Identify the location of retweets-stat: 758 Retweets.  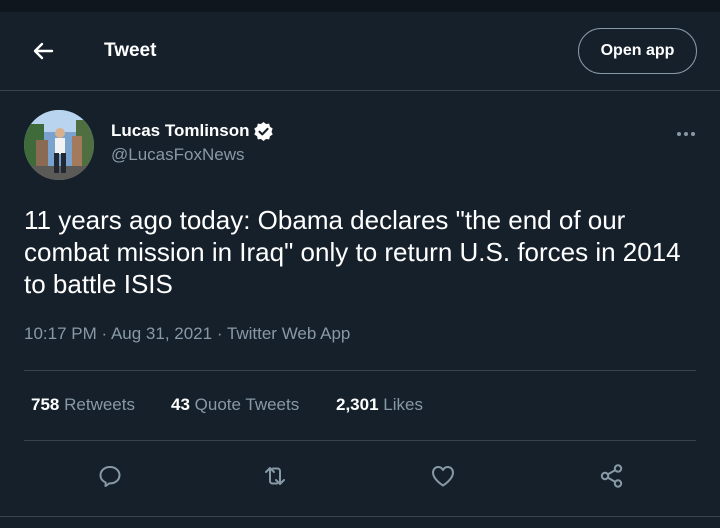
(83, 405).